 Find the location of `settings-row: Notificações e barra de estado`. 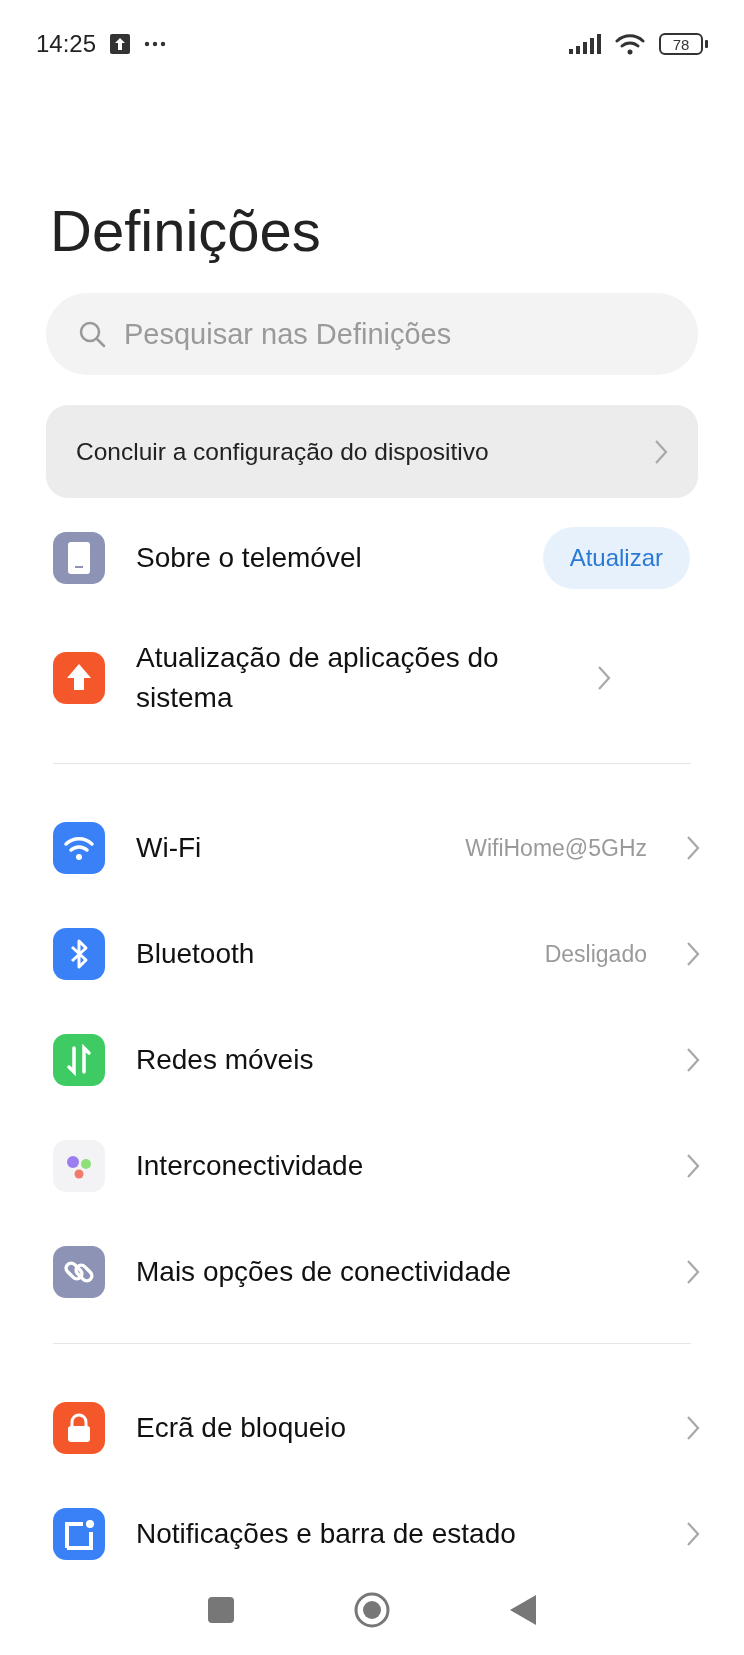

settings-row: Notificações e barra de estado is located at coordinates (372, 1524).